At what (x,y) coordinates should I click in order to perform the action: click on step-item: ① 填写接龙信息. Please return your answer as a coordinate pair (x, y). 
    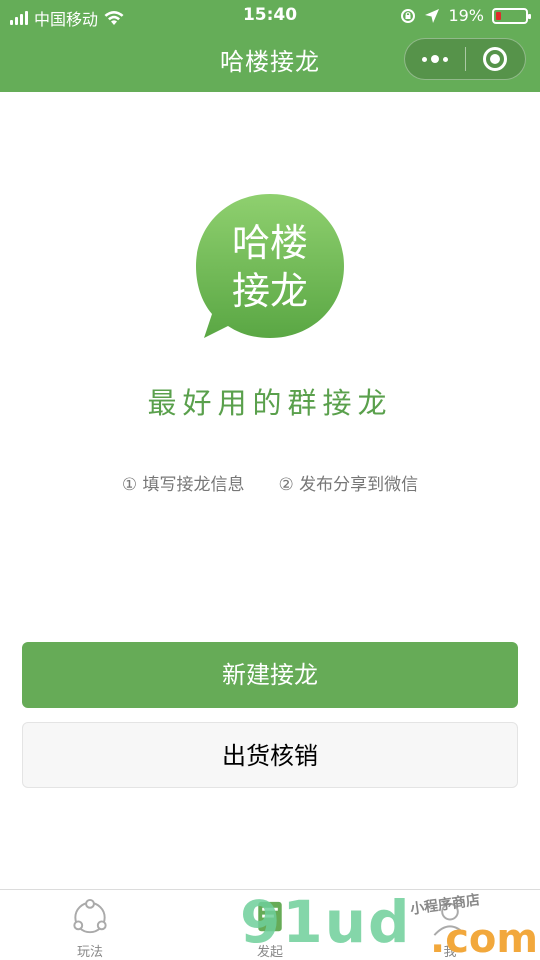
    Looking at the image, I should click on (183, 482).